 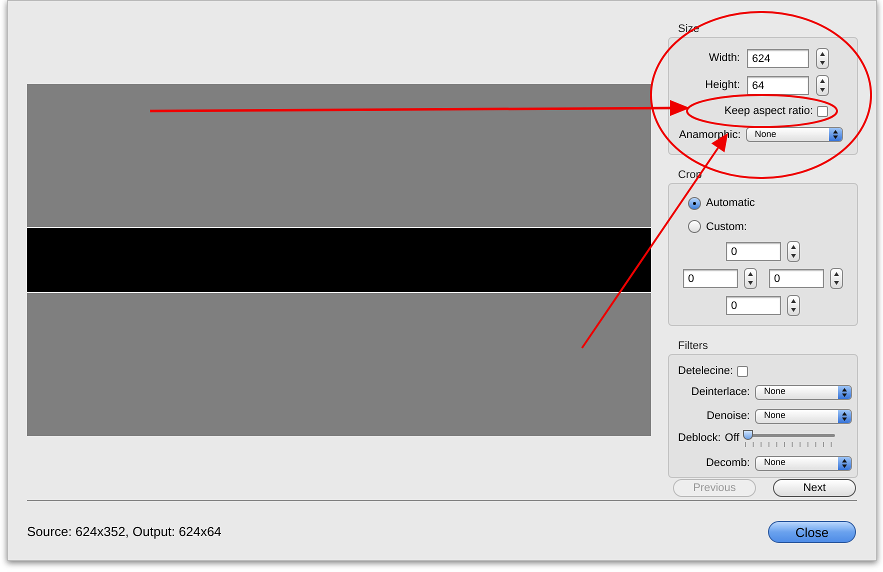 What do you see at coordinates (720, 392) in the screenshot?
I see `filter-label: Deinterlace:` at bounding box center [720, 392].